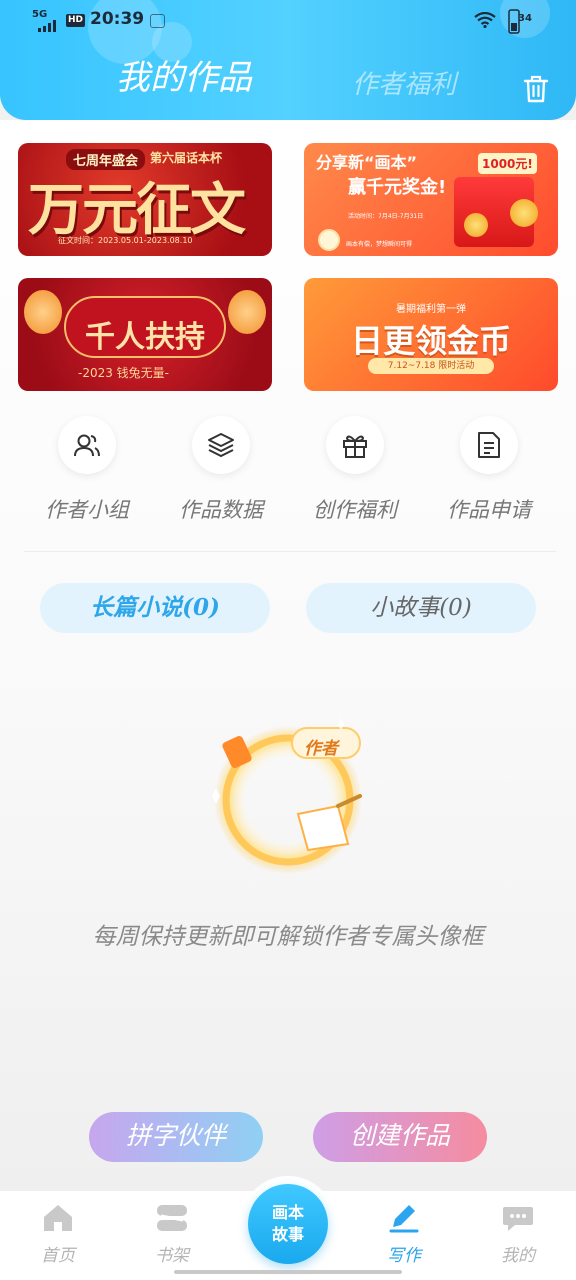 This screenshot has width=576, height=1280. Describe the element at coordinates (155, 608) in the screenshot. I see `tab-long-novel: 长篇小说(0)` at that location.